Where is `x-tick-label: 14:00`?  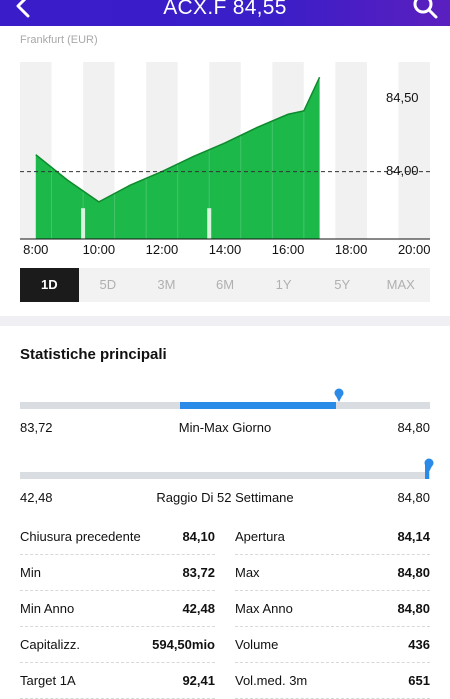 x-tick-label: 14:00 is located at coordinates (225, 249).